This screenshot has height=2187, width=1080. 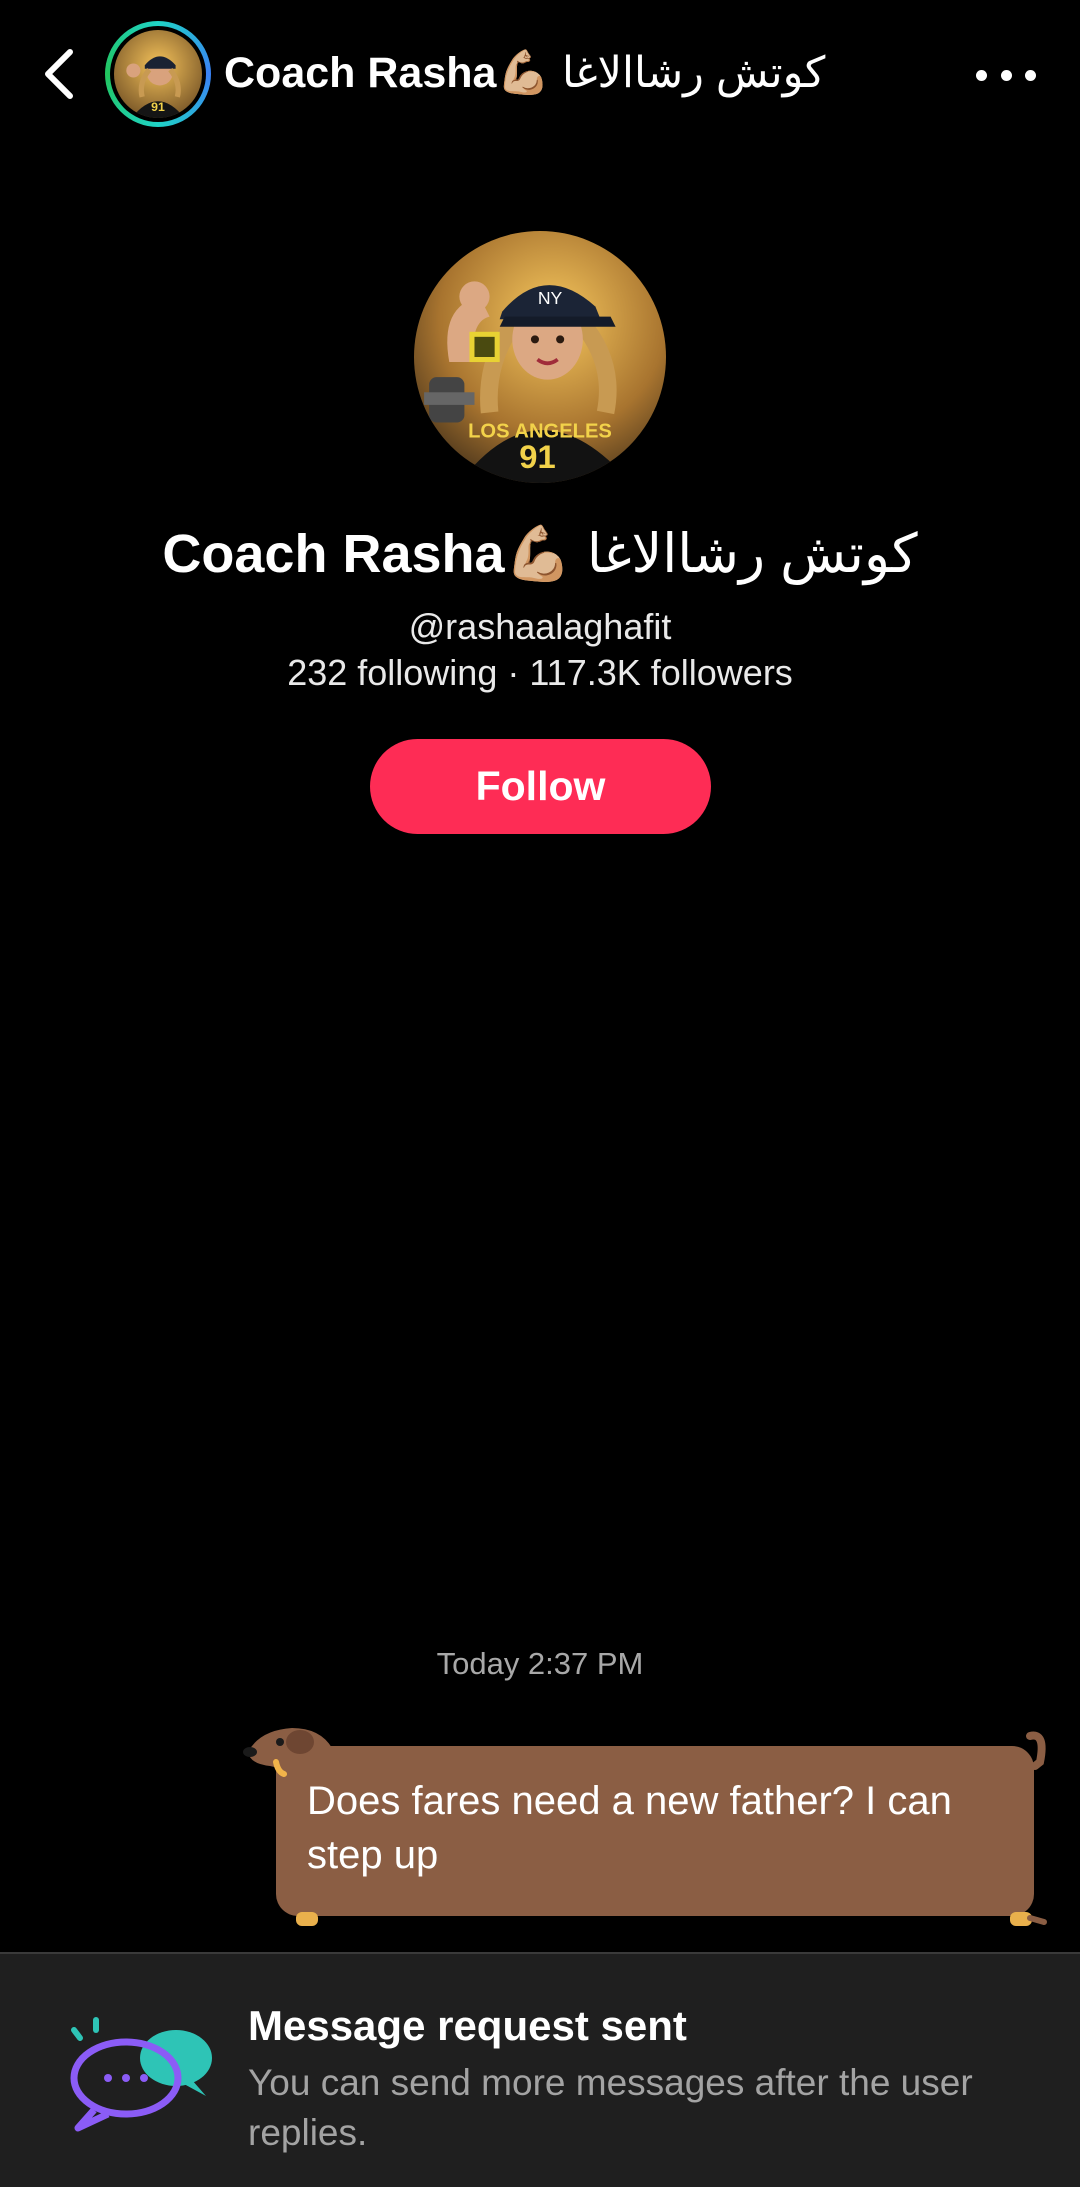 I want to click on message-timestamp: Today 2:37 PM, so click(x=540, y=1663).